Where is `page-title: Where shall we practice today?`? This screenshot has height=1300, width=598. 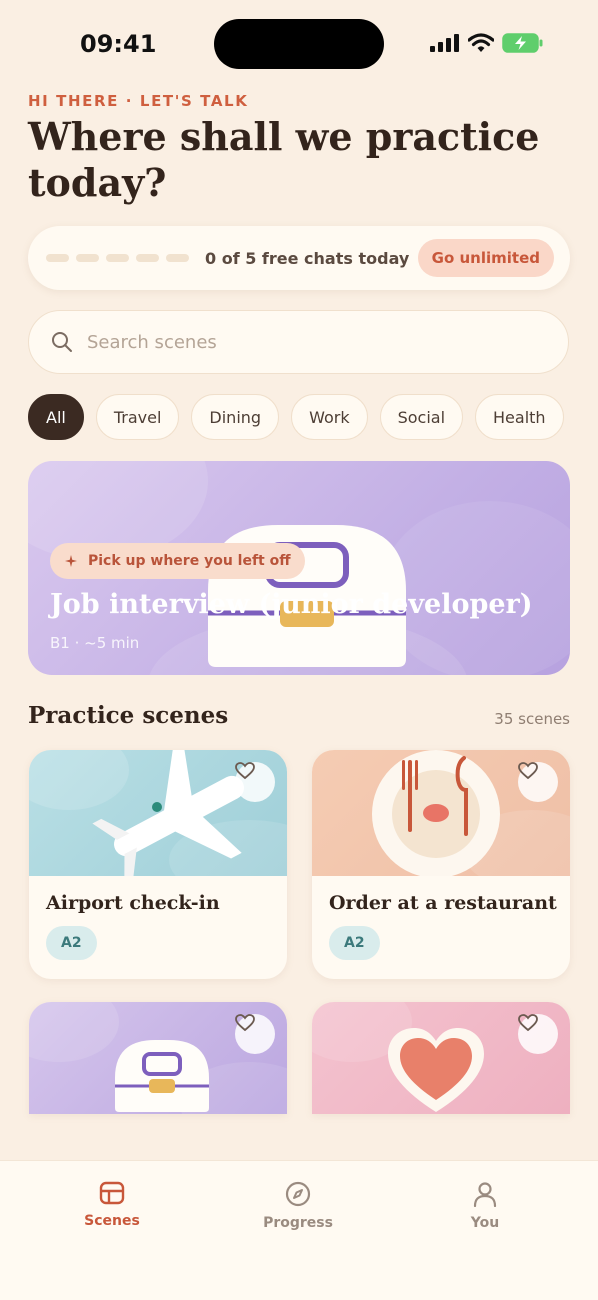 page-title: Where shall we practice today? is located at coordinates (284, 159).